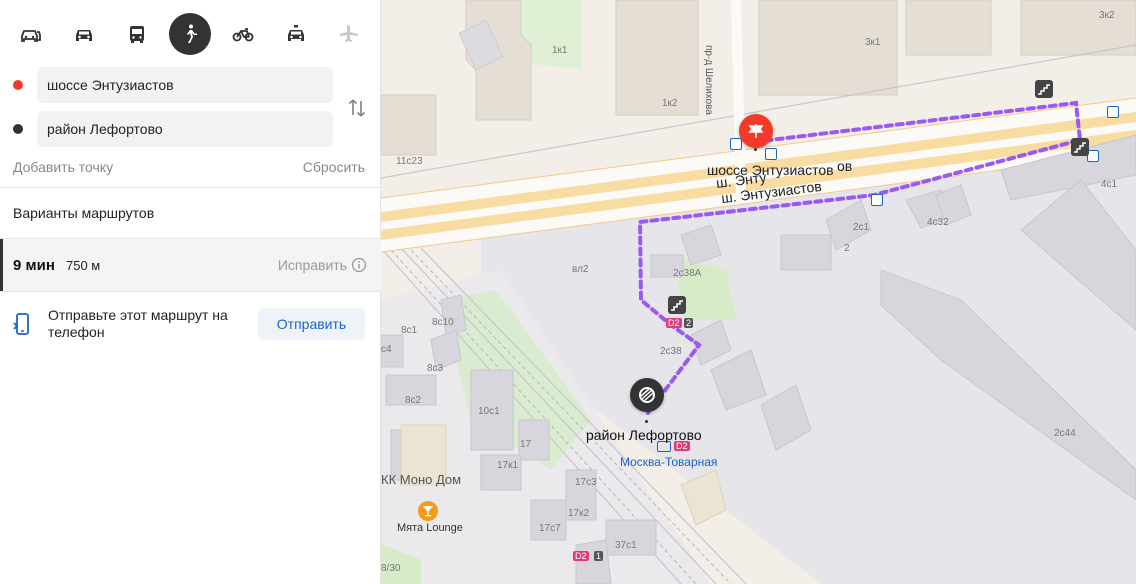 Image resolution: width=1136 pixels, height=584 pixels. What do you see at coordinates (847, 248) in the screenshot?
I see `building-label: 2` at bounding box center [847, 248].